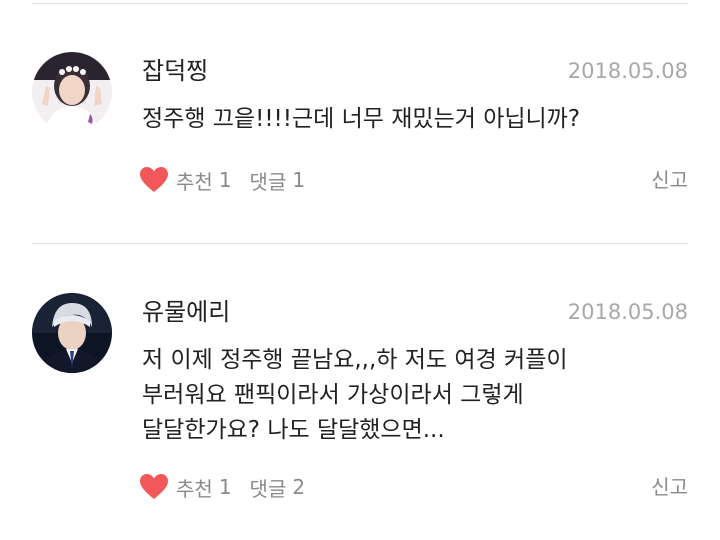  Describe the element at coordinates (175, 71) in the screenshot. I see `comment-author: 잡덕찡` at that location.